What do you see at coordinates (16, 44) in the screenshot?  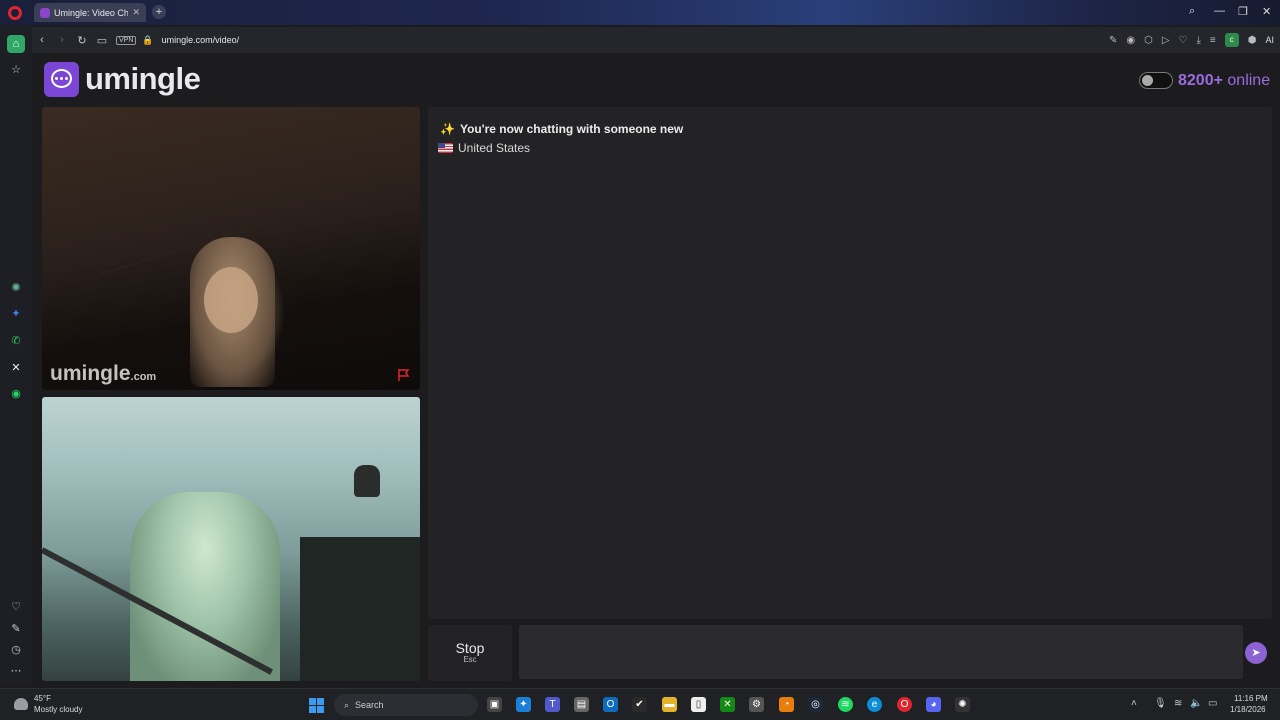 I see `home-icon: ⌂` at bounding box center [16, 44].